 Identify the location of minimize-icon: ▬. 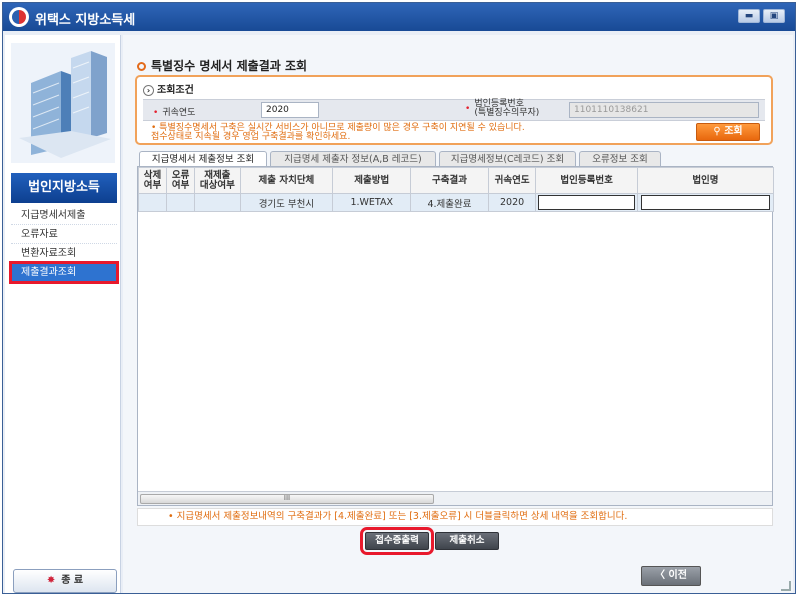
(749, 16).